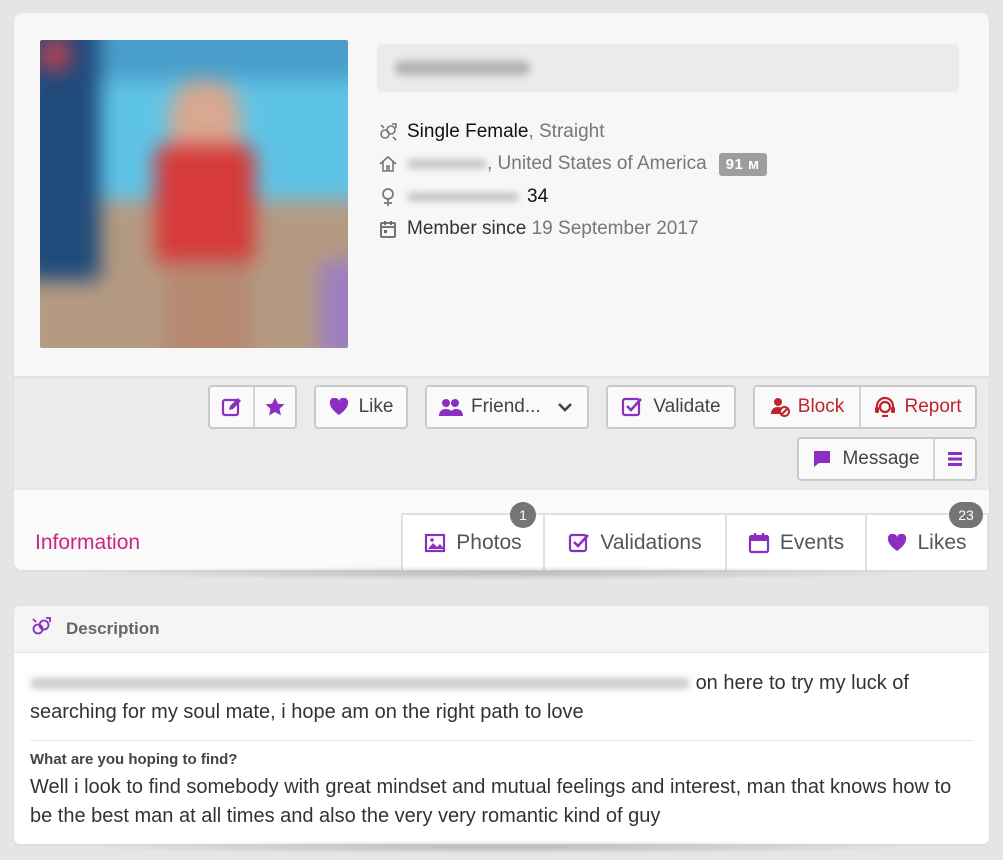  What do you see at coordinates (134, 759) in the screenshot?
I see `question-label: What are you hoping to find?` at bounding box center [134, 759].